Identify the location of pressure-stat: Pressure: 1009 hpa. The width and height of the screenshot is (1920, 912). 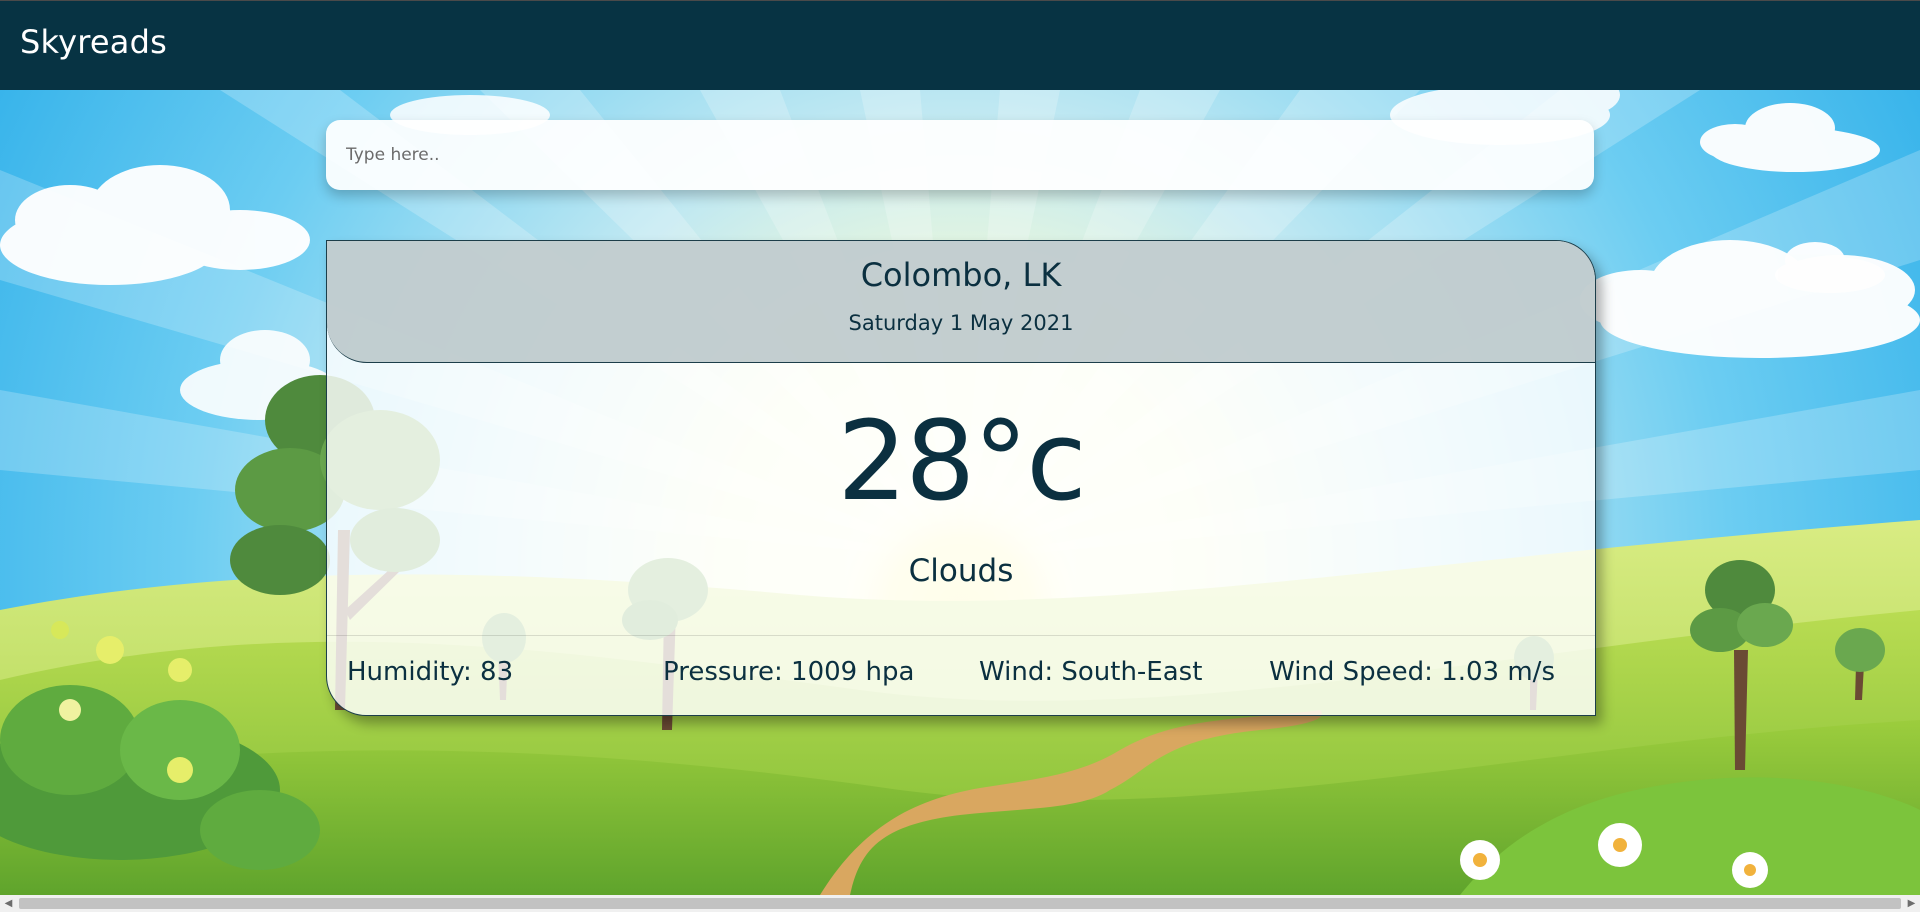
(789, 672).